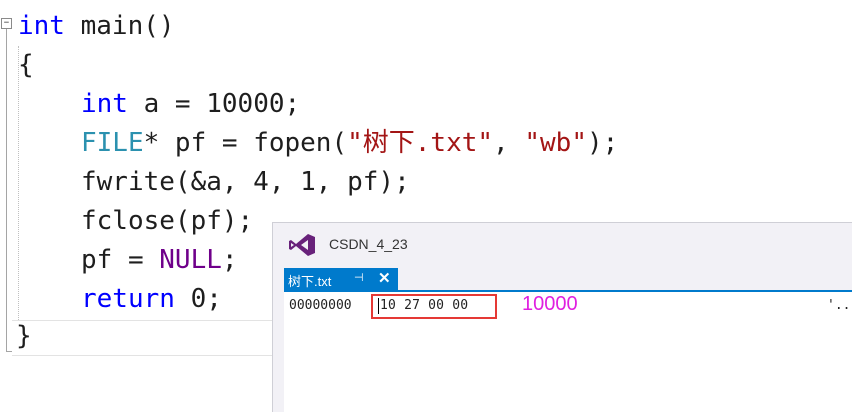  I want to click on code-line-4: FILE* pf = fopen("树下.txt", "wb");, so click(349, 143).